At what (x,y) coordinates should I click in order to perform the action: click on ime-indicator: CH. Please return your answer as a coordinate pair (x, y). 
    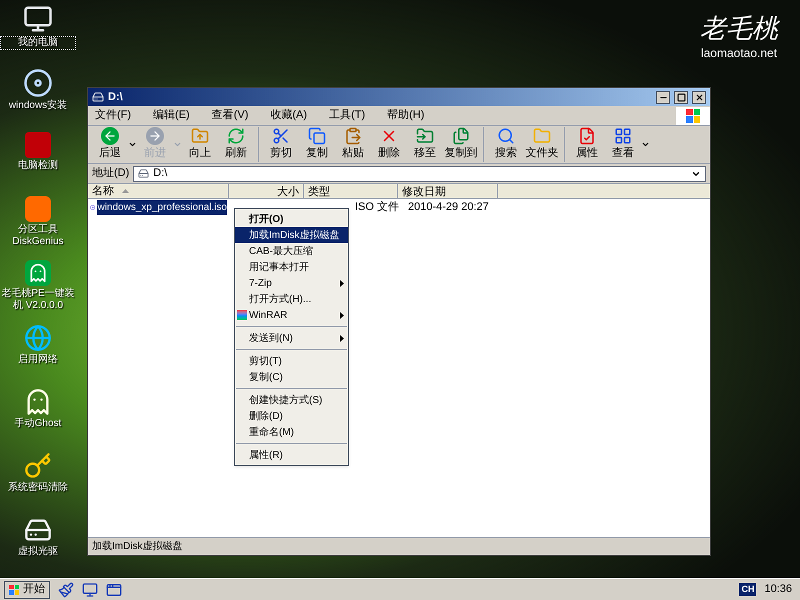
    Looking at the image, I should click on (747, 589).